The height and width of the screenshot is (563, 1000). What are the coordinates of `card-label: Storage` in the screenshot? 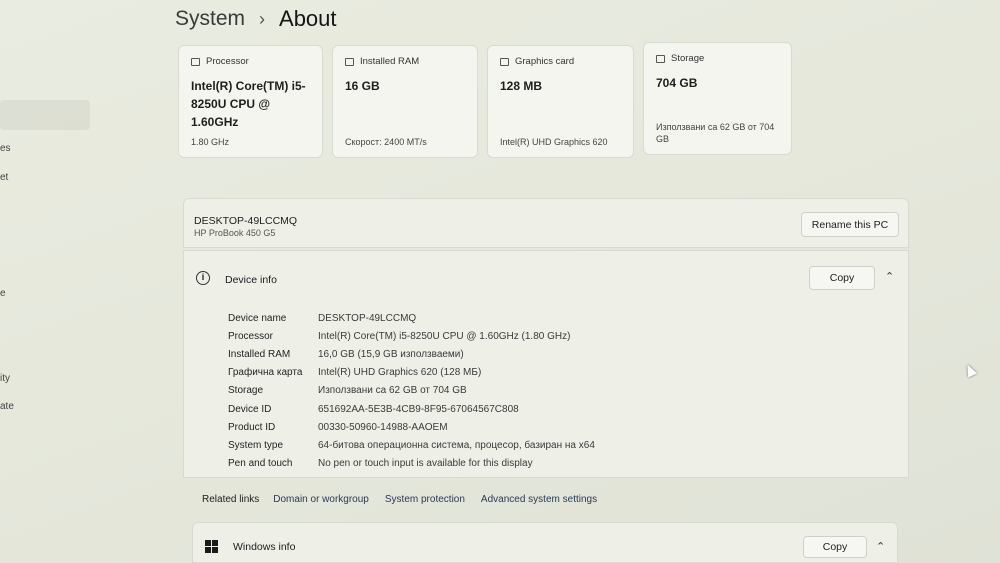 It's located at (688, 58).